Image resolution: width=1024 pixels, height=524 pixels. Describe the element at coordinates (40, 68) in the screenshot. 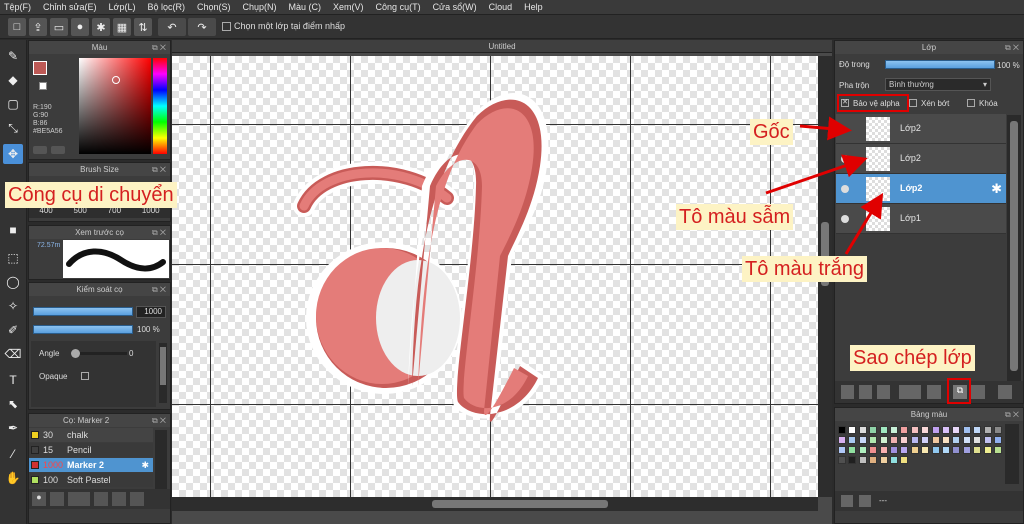

I see `foreground-color-swatch` at that location.